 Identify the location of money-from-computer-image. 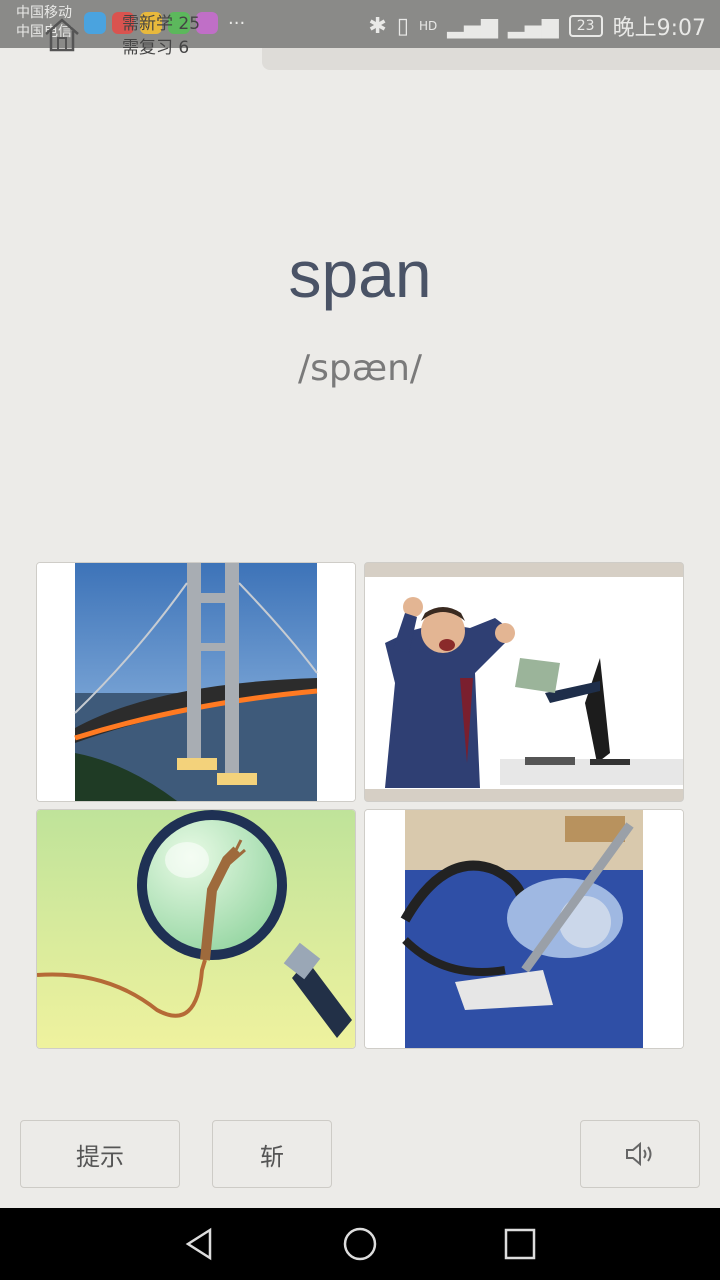
(524, 682).